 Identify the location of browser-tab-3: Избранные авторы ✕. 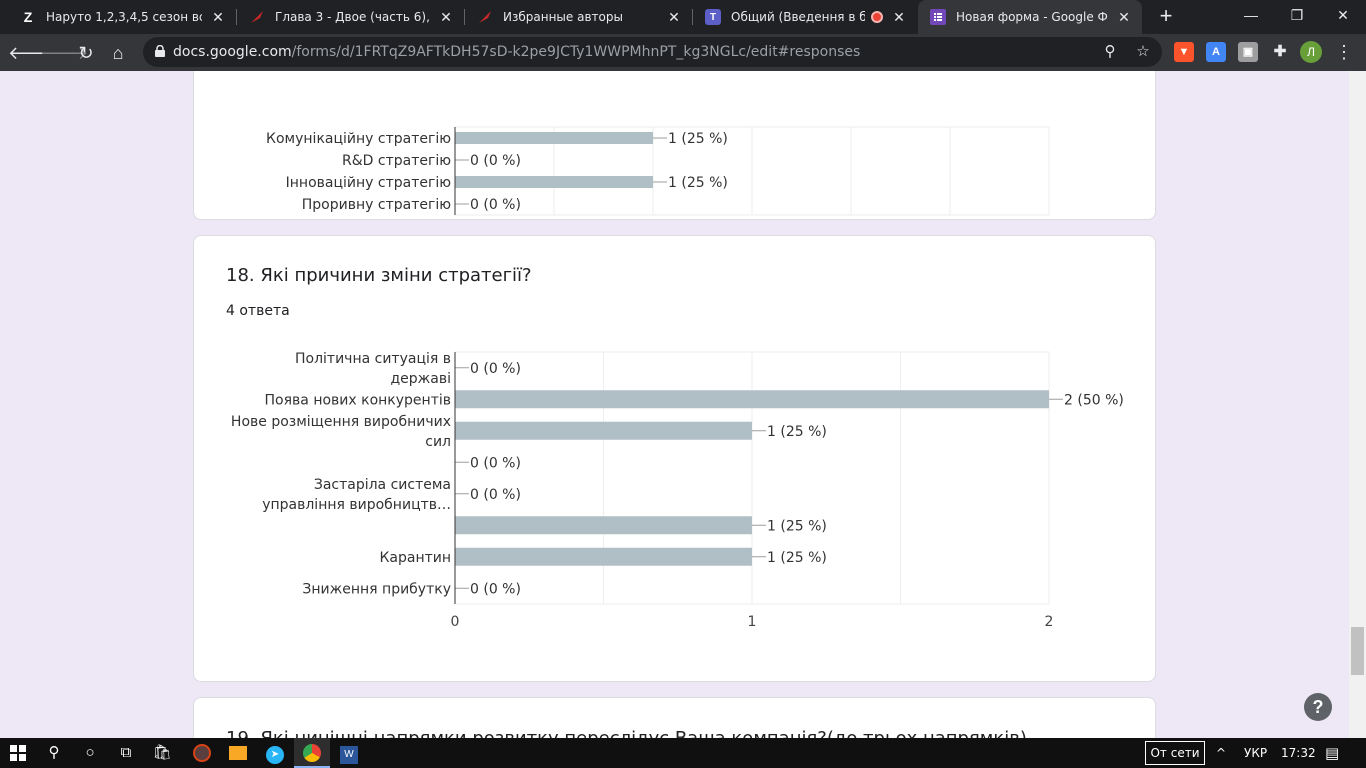
(578, 17).